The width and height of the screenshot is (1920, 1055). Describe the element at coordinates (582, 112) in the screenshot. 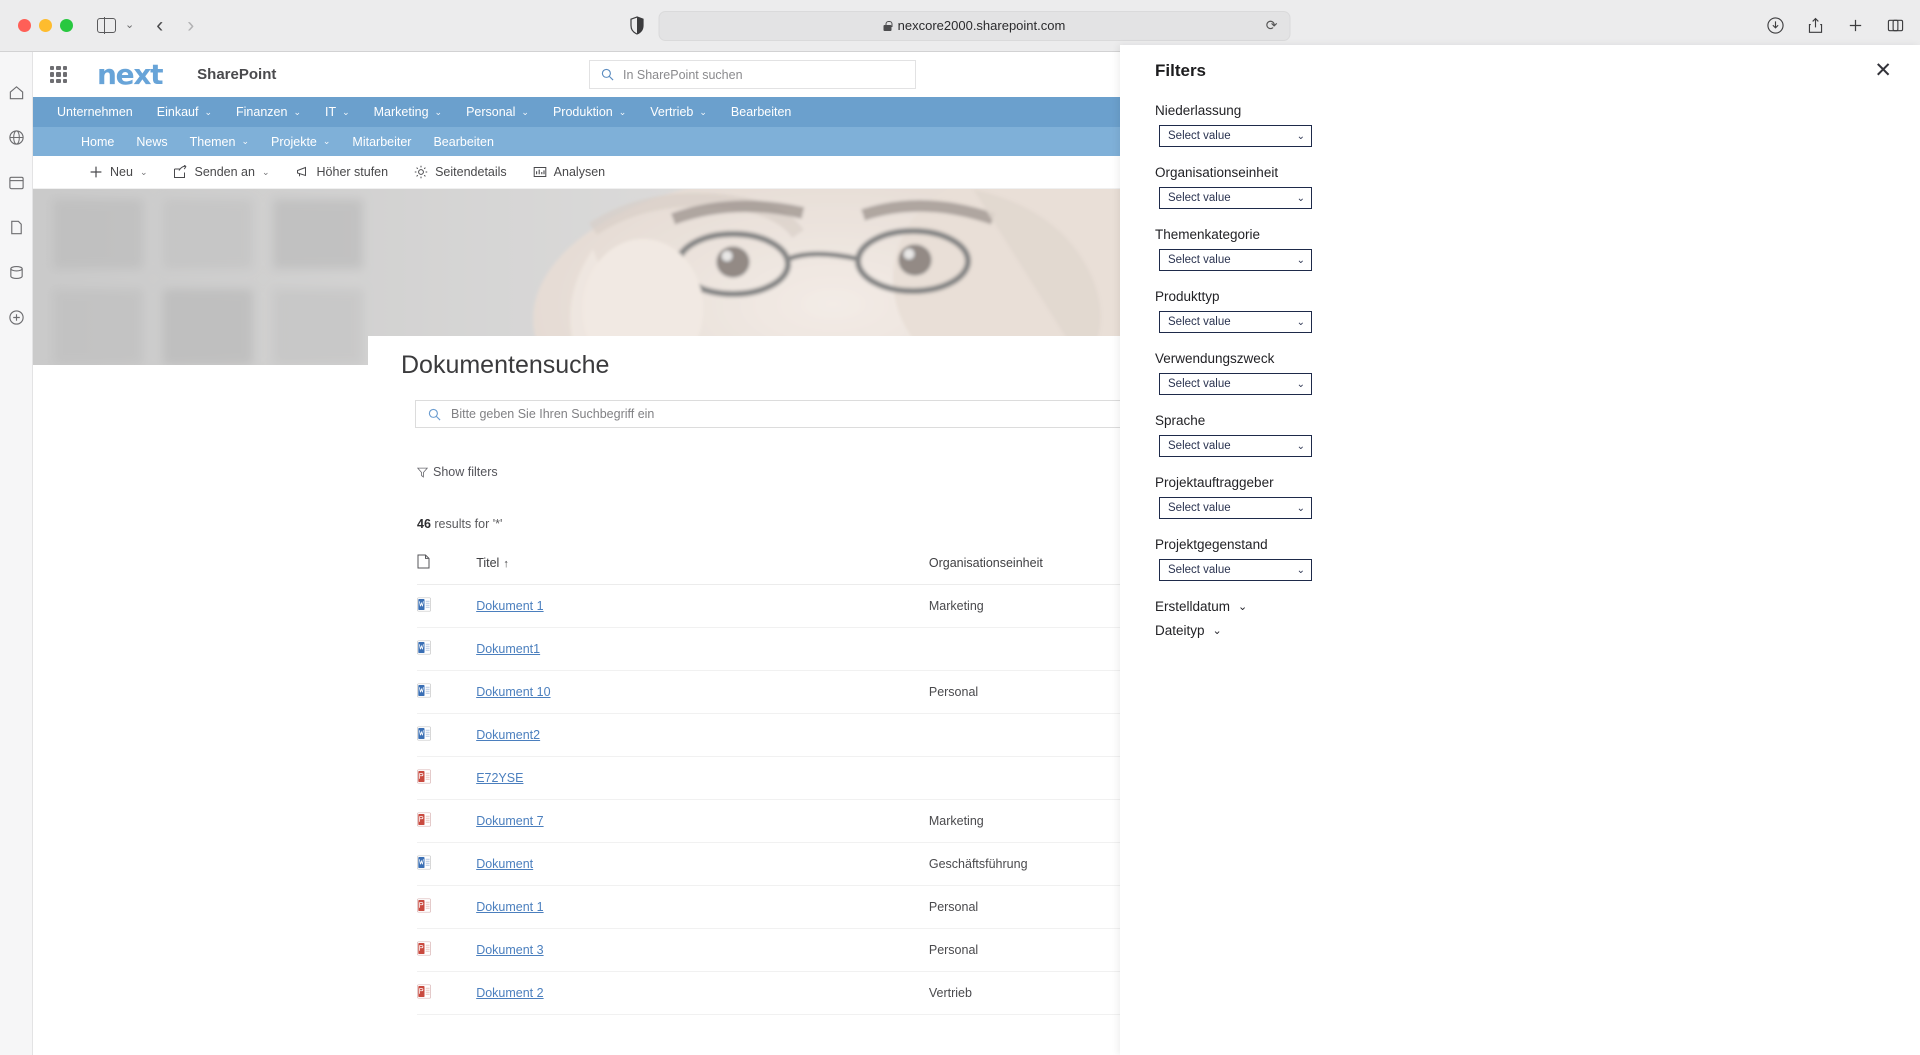

I see `site-nav-item-label: Produktion` at that location.